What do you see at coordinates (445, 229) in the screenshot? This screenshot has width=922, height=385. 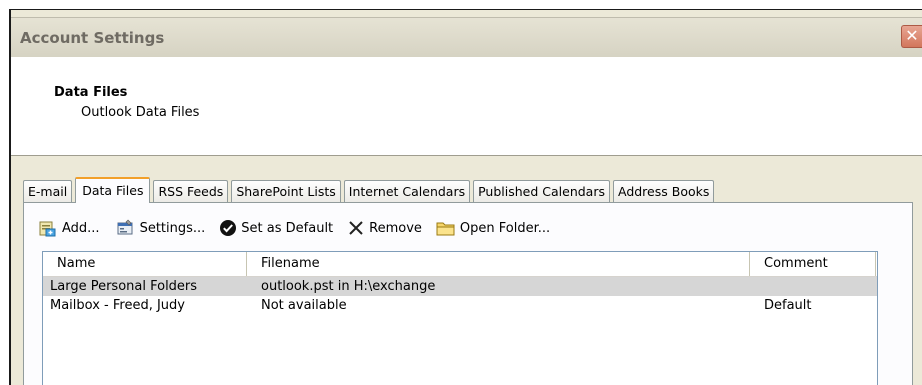 I see `folder-icon` at bounding box center [445, 229].